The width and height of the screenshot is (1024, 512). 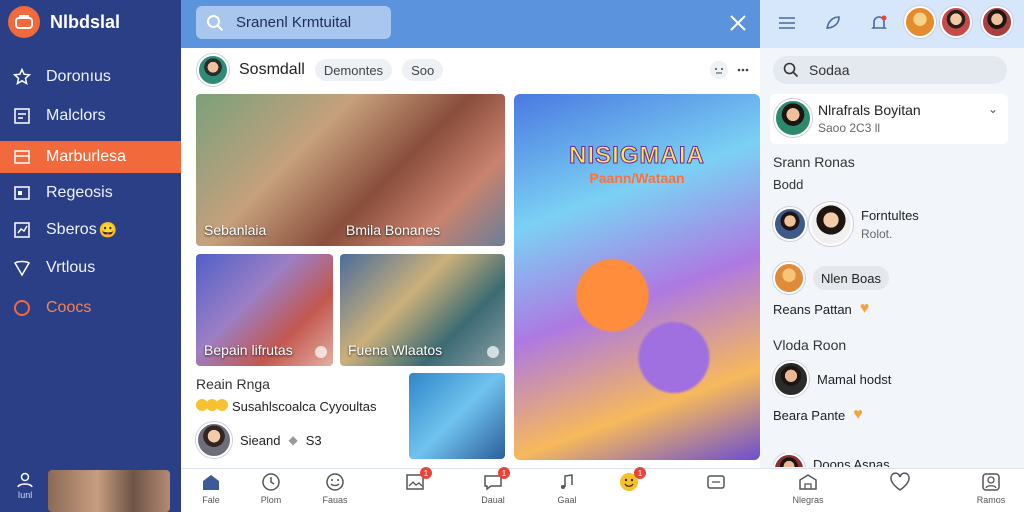 I want to click on brand: Nlbdslal, so click(x=64, y=22).